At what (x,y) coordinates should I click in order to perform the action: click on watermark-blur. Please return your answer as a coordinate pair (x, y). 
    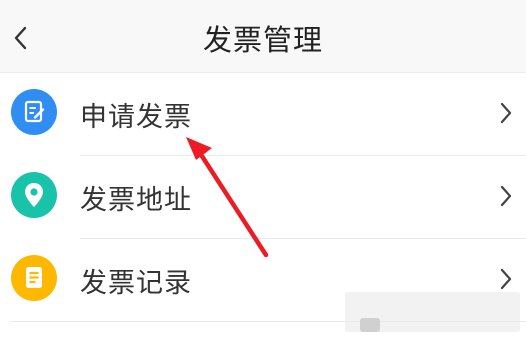
    Looking at the image, I should click on (370, 325).